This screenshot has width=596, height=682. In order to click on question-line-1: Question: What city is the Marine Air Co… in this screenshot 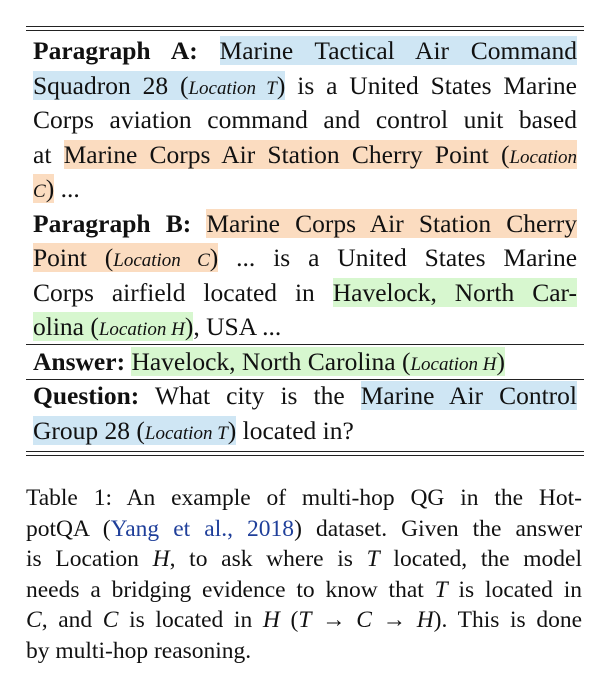, I will do `click(305, 395)`.